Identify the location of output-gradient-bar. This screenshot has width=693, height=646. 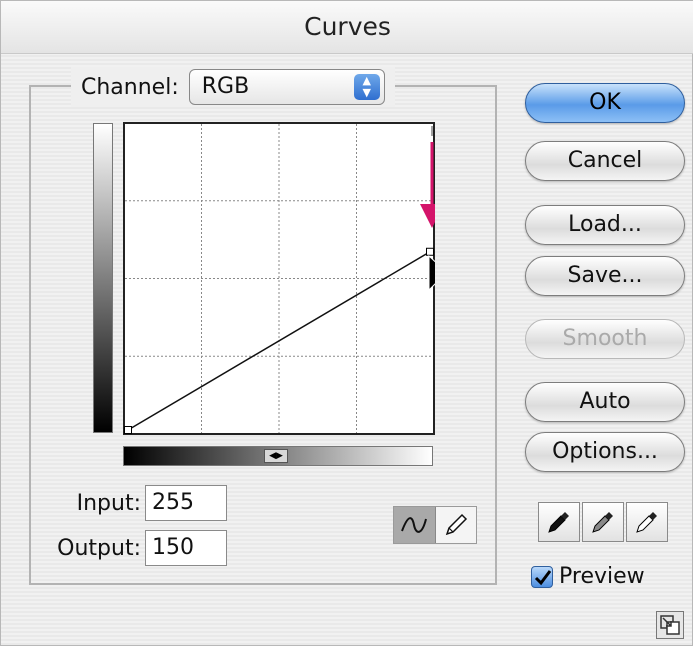
(103, 278).